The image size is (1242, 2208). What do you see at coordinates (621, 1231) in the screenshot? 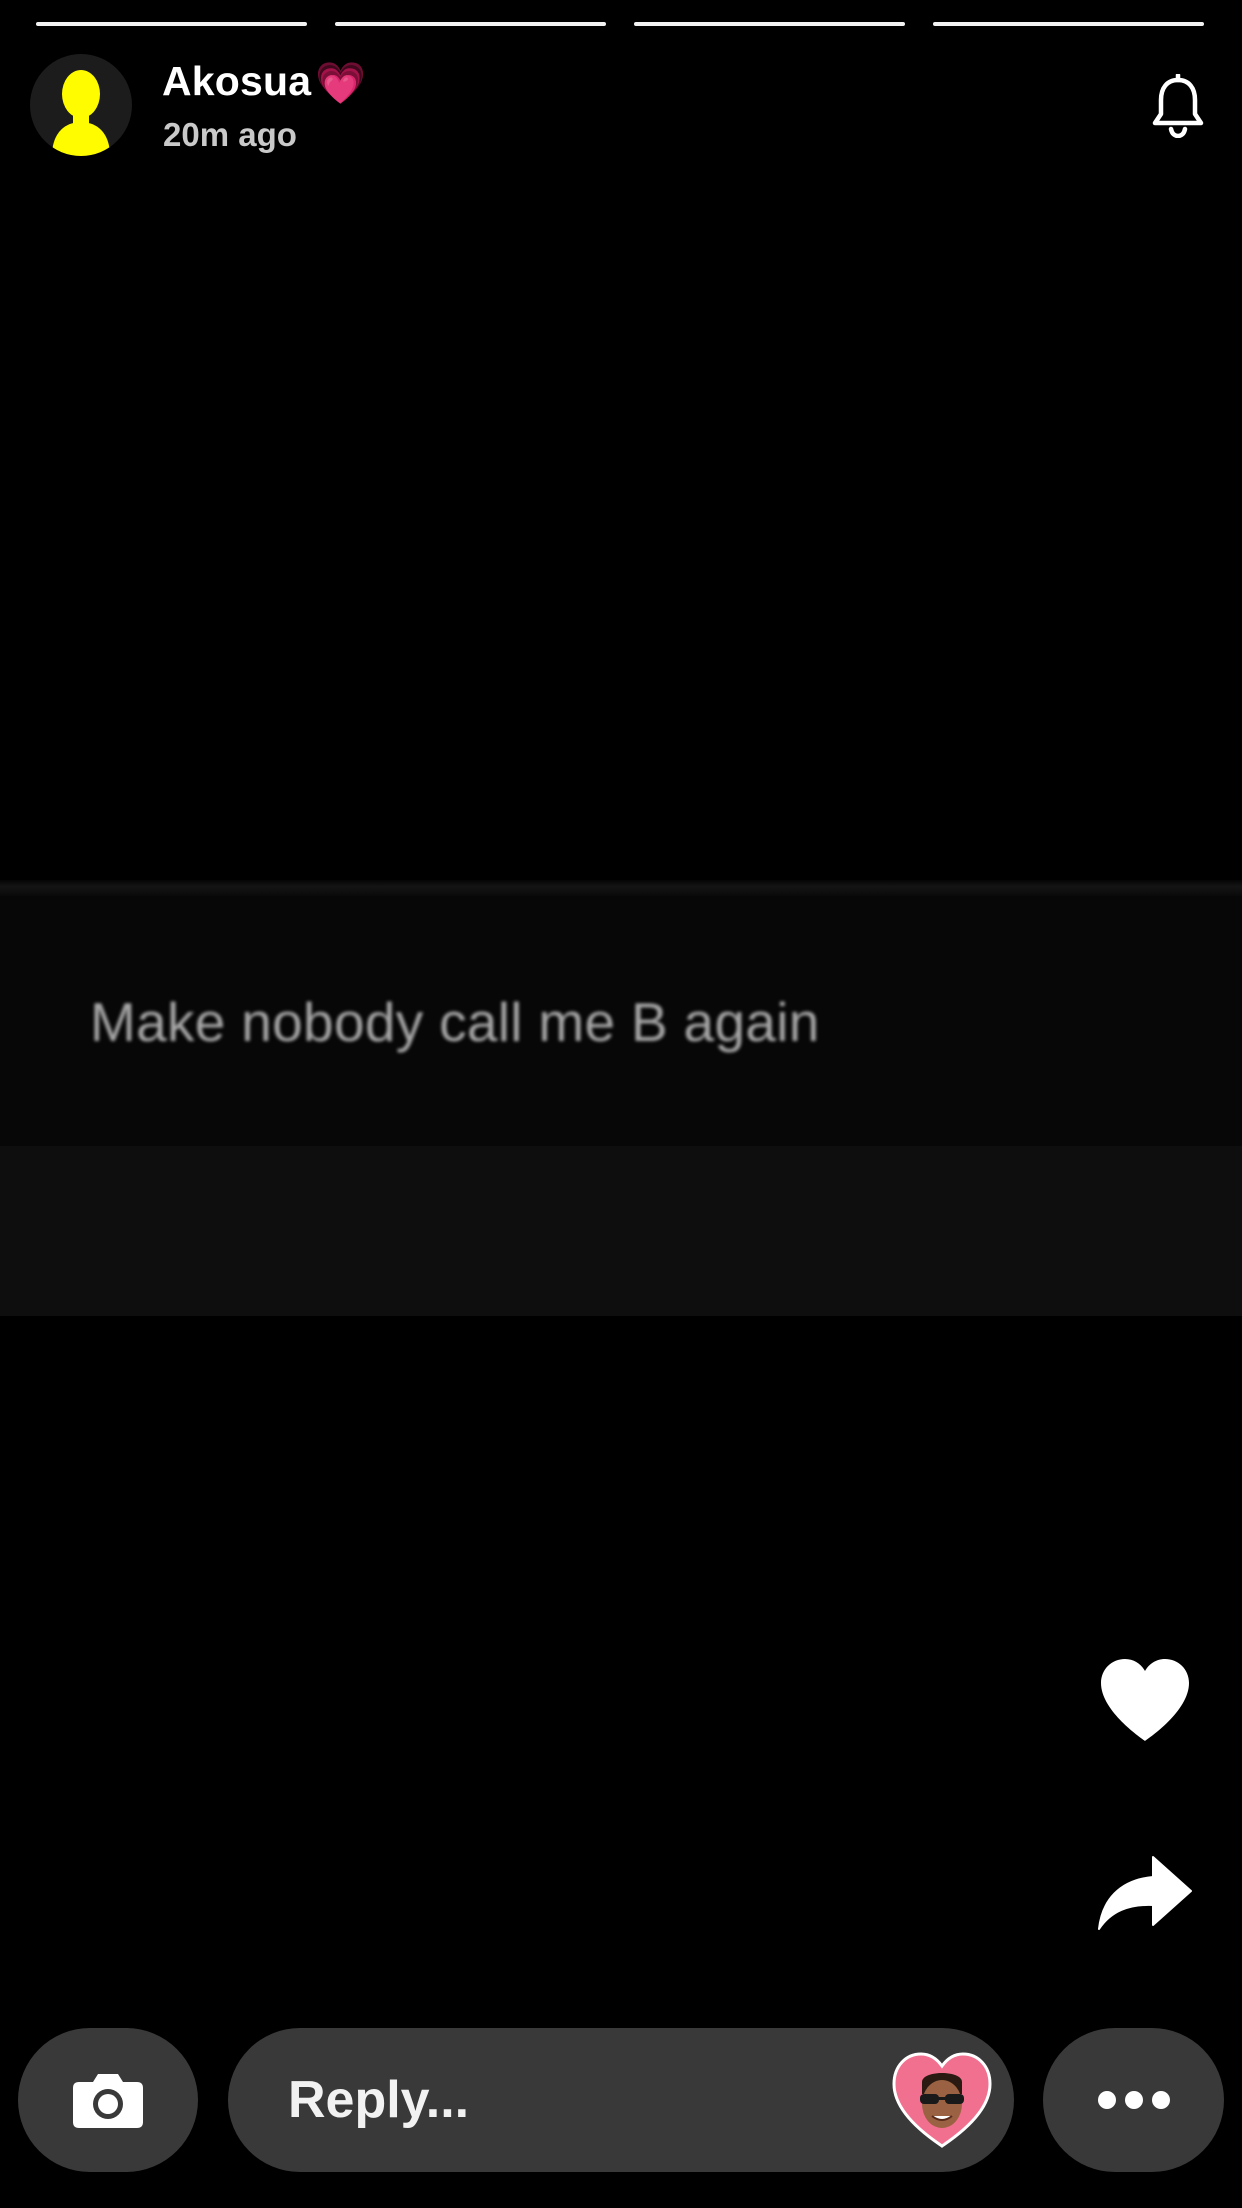
I see `story-lower-band` at bounding box center [621, 1231].